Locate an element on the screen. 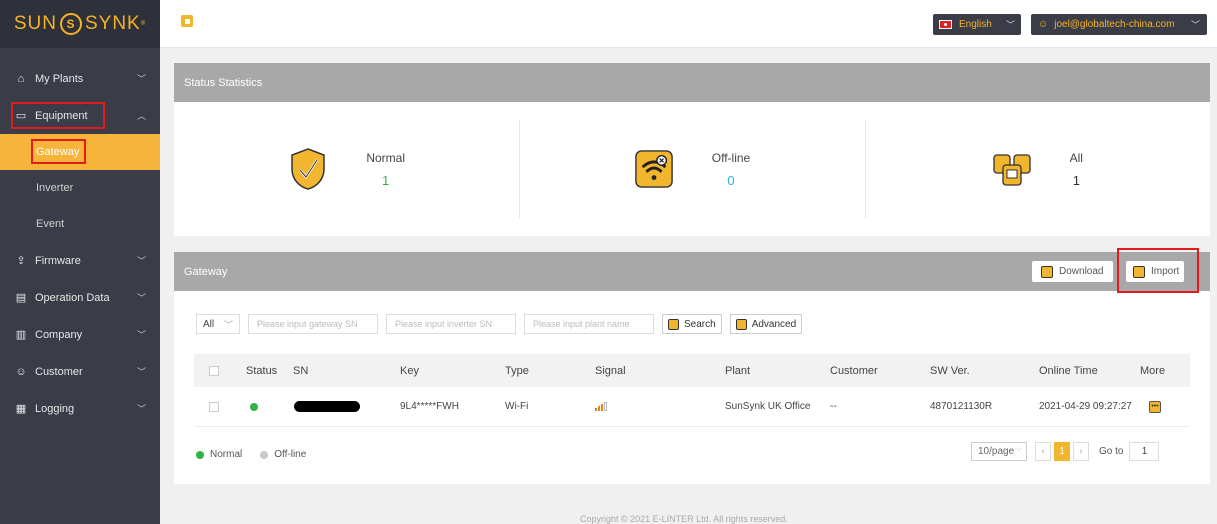 This screenshot has width=1217, height=524. sidebar-item-firmware: ⇪ Firmware ﹀ is located at coordinates (80, 260).